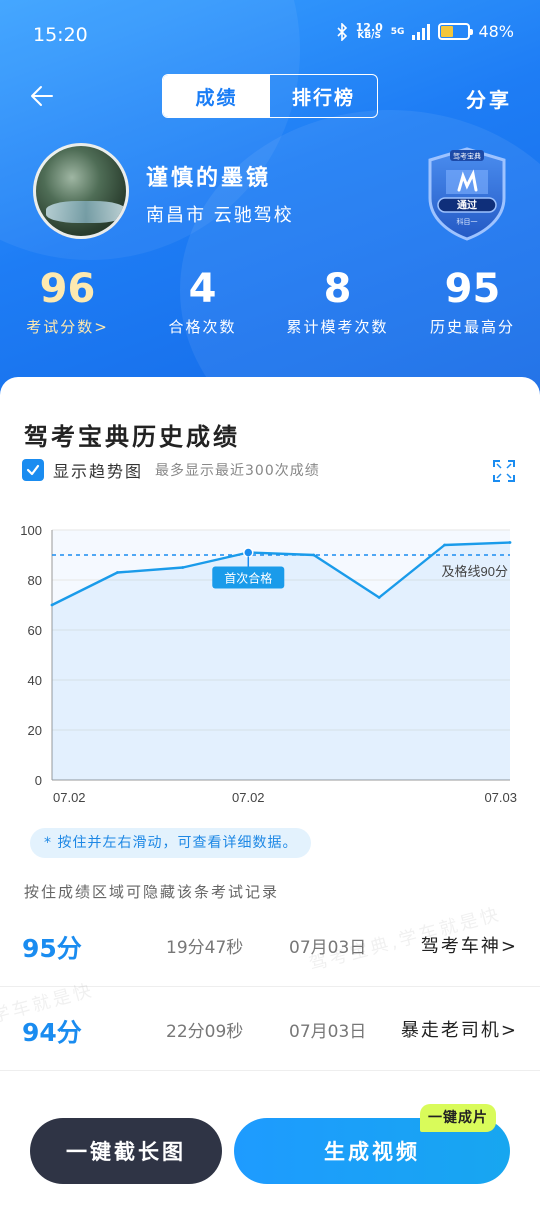  I want to click on bluetooth-icon, so click(342, 31).